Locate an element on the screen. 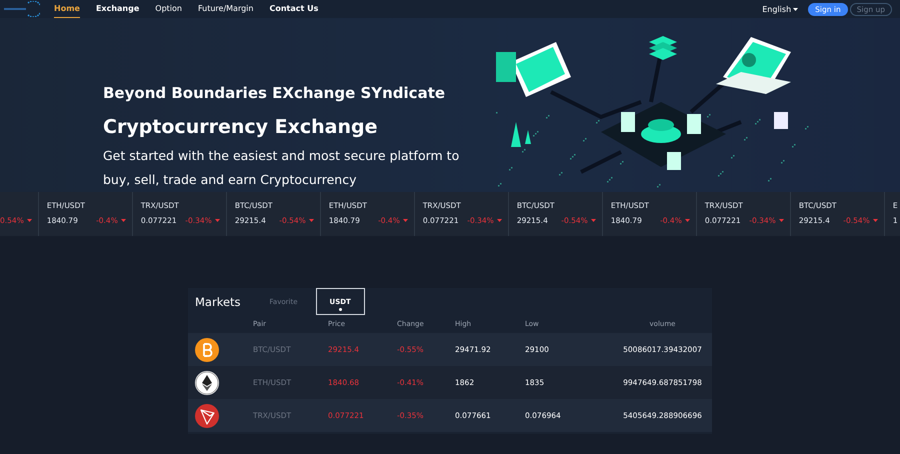  nav-link: Future/Margin is located at coordinates (226, 9).